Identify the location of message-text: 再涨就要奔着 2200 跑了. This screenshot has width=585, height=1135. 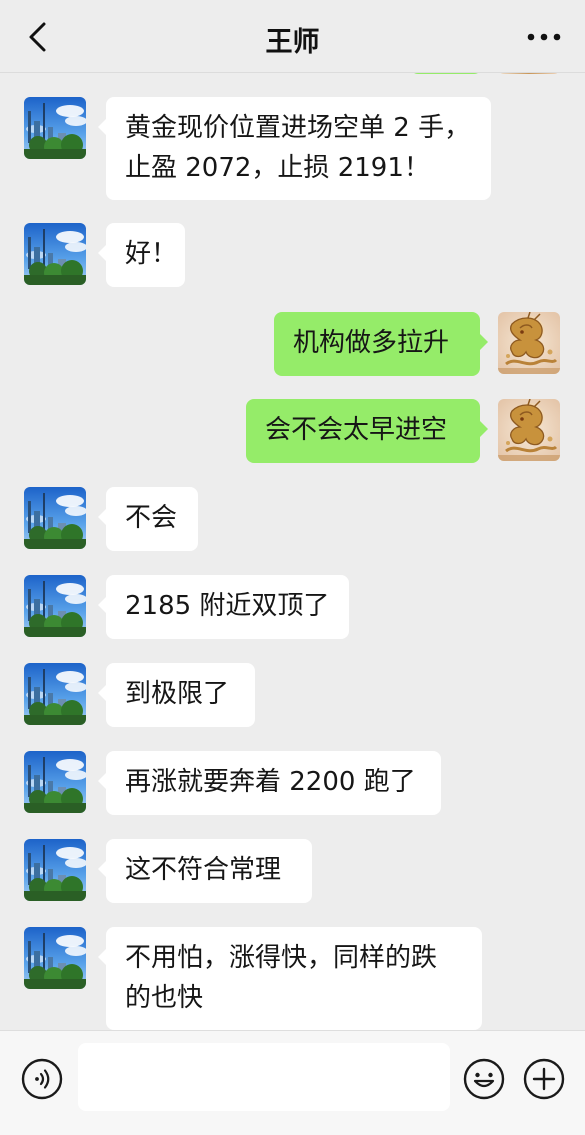
(270, 782).